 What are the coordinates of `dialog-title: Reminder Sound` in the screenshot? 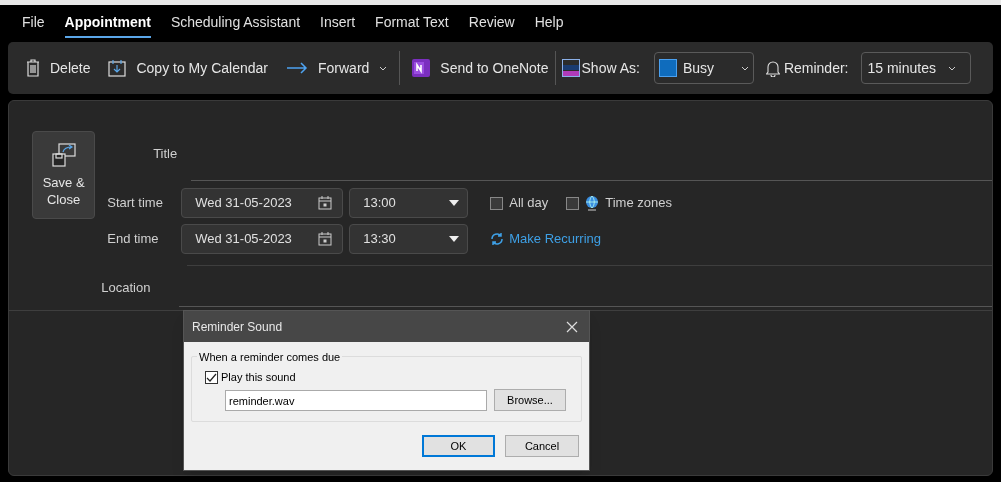 It's located at (237, 327).